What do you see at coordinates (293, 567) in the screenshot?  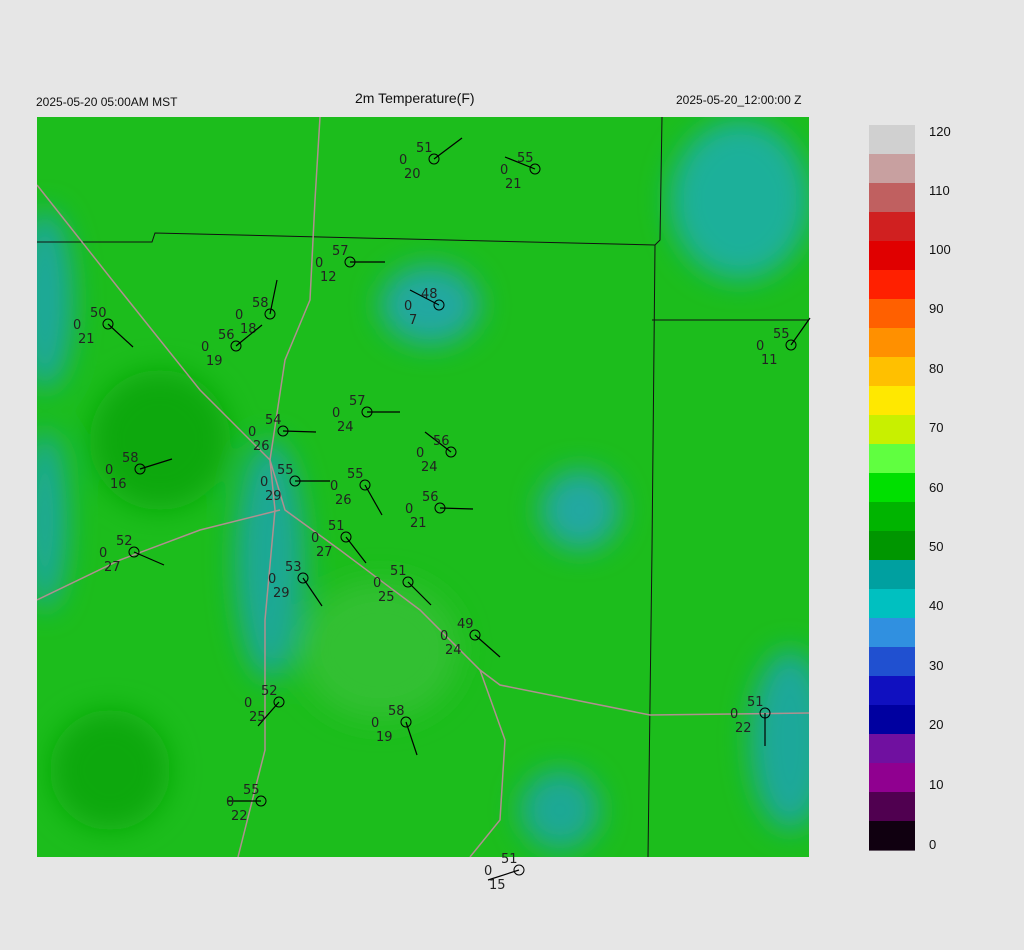 I see `station-temperature: 53` at bounding box center [293, 567].